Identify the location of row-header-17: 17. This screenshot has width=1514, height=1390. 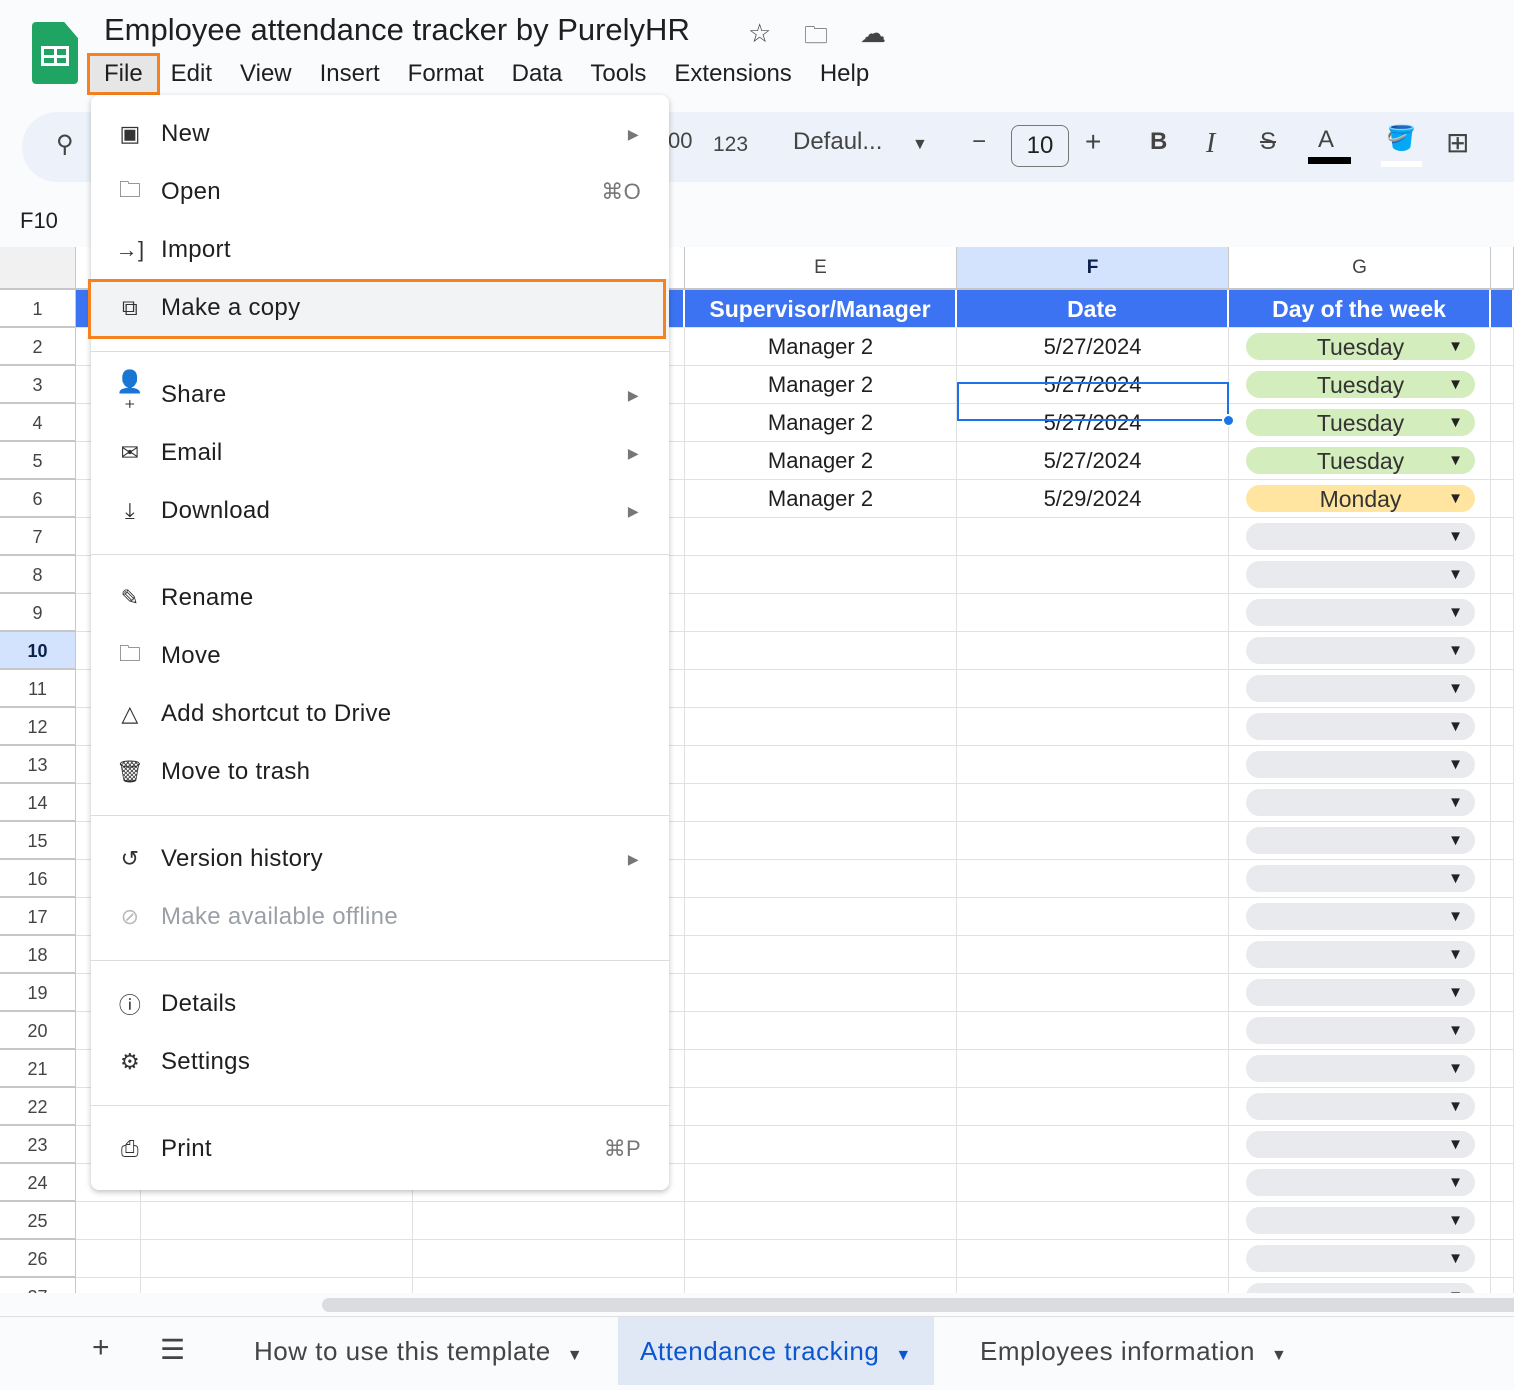
(38, 917).